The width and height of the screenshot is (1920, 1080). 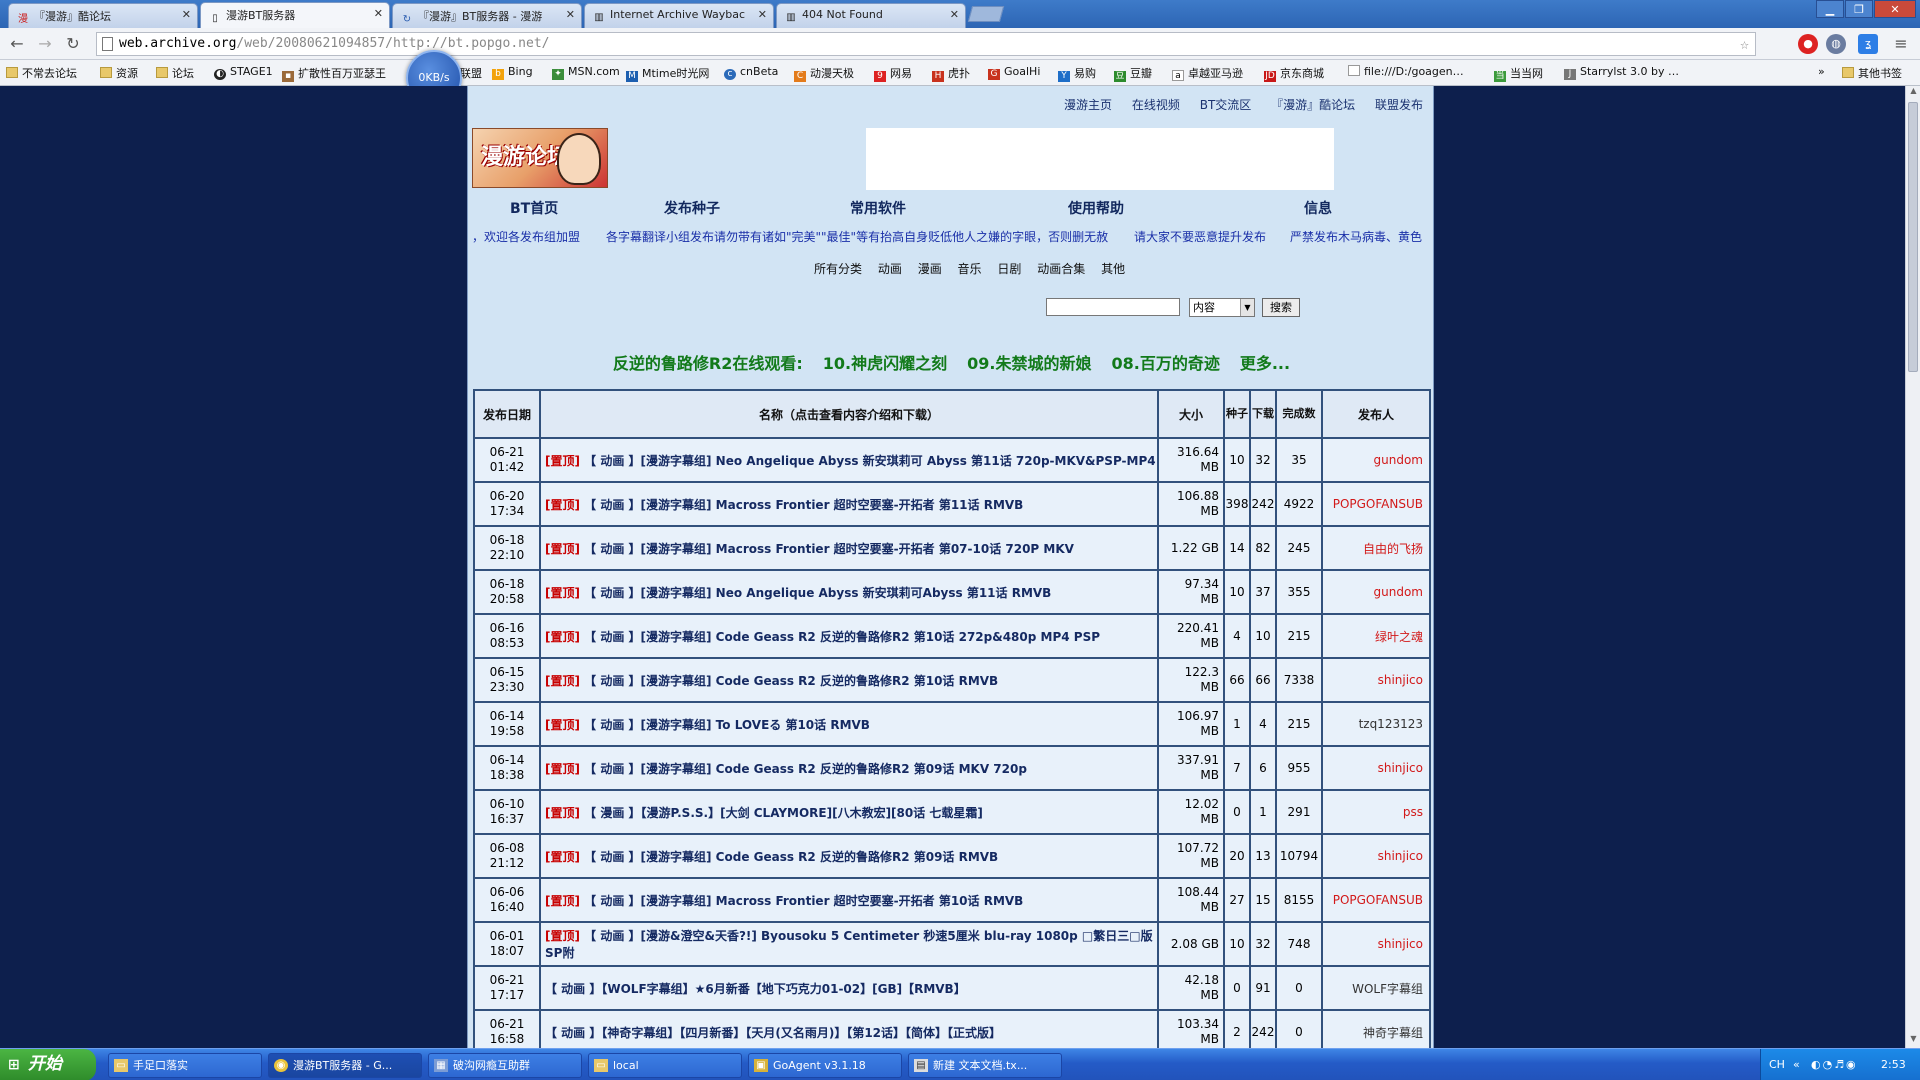 I want to click on taskbar-task: ▣ GoAgent v3.1.18, so click(x=825, y=1065).